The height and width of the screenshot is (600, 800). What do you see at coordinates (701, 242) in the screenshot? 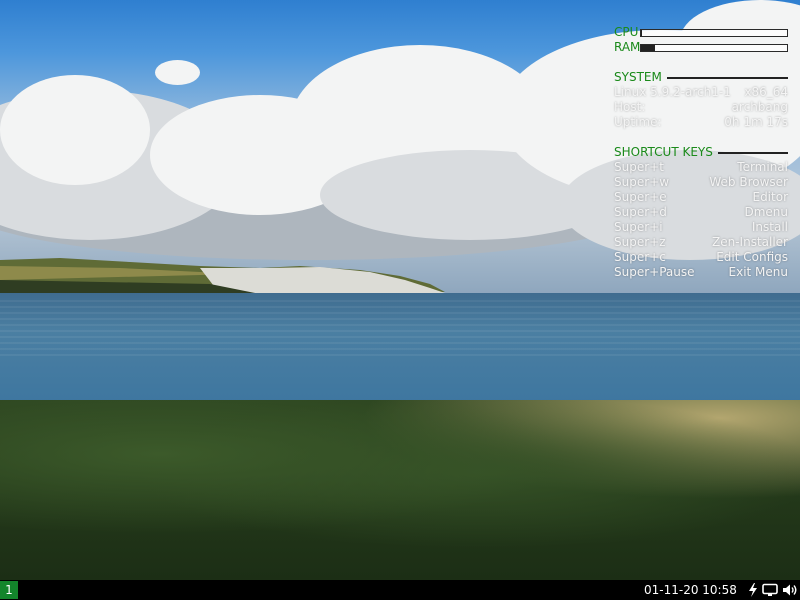
I see `shortcut-row: Super+z Zen-Installer` at bounding box center [701, 242].